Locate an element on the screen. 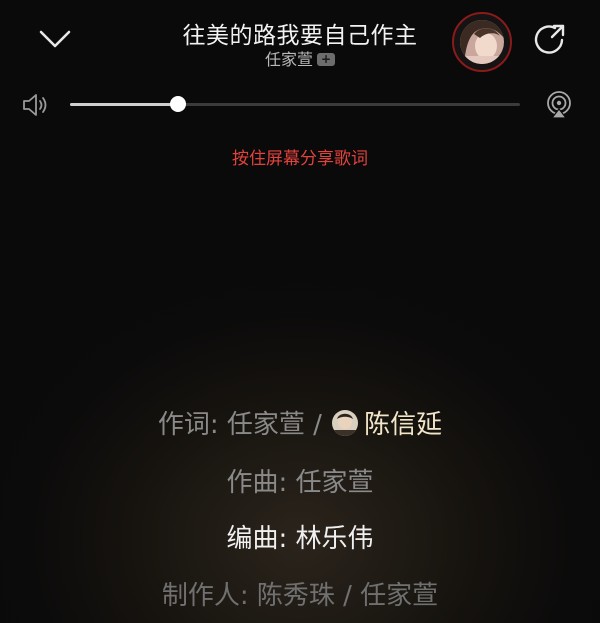 The width and height of the screenshot is (600, 623). credit-composer: 作曲: 任家萱 is located at coordinates (300, 480).